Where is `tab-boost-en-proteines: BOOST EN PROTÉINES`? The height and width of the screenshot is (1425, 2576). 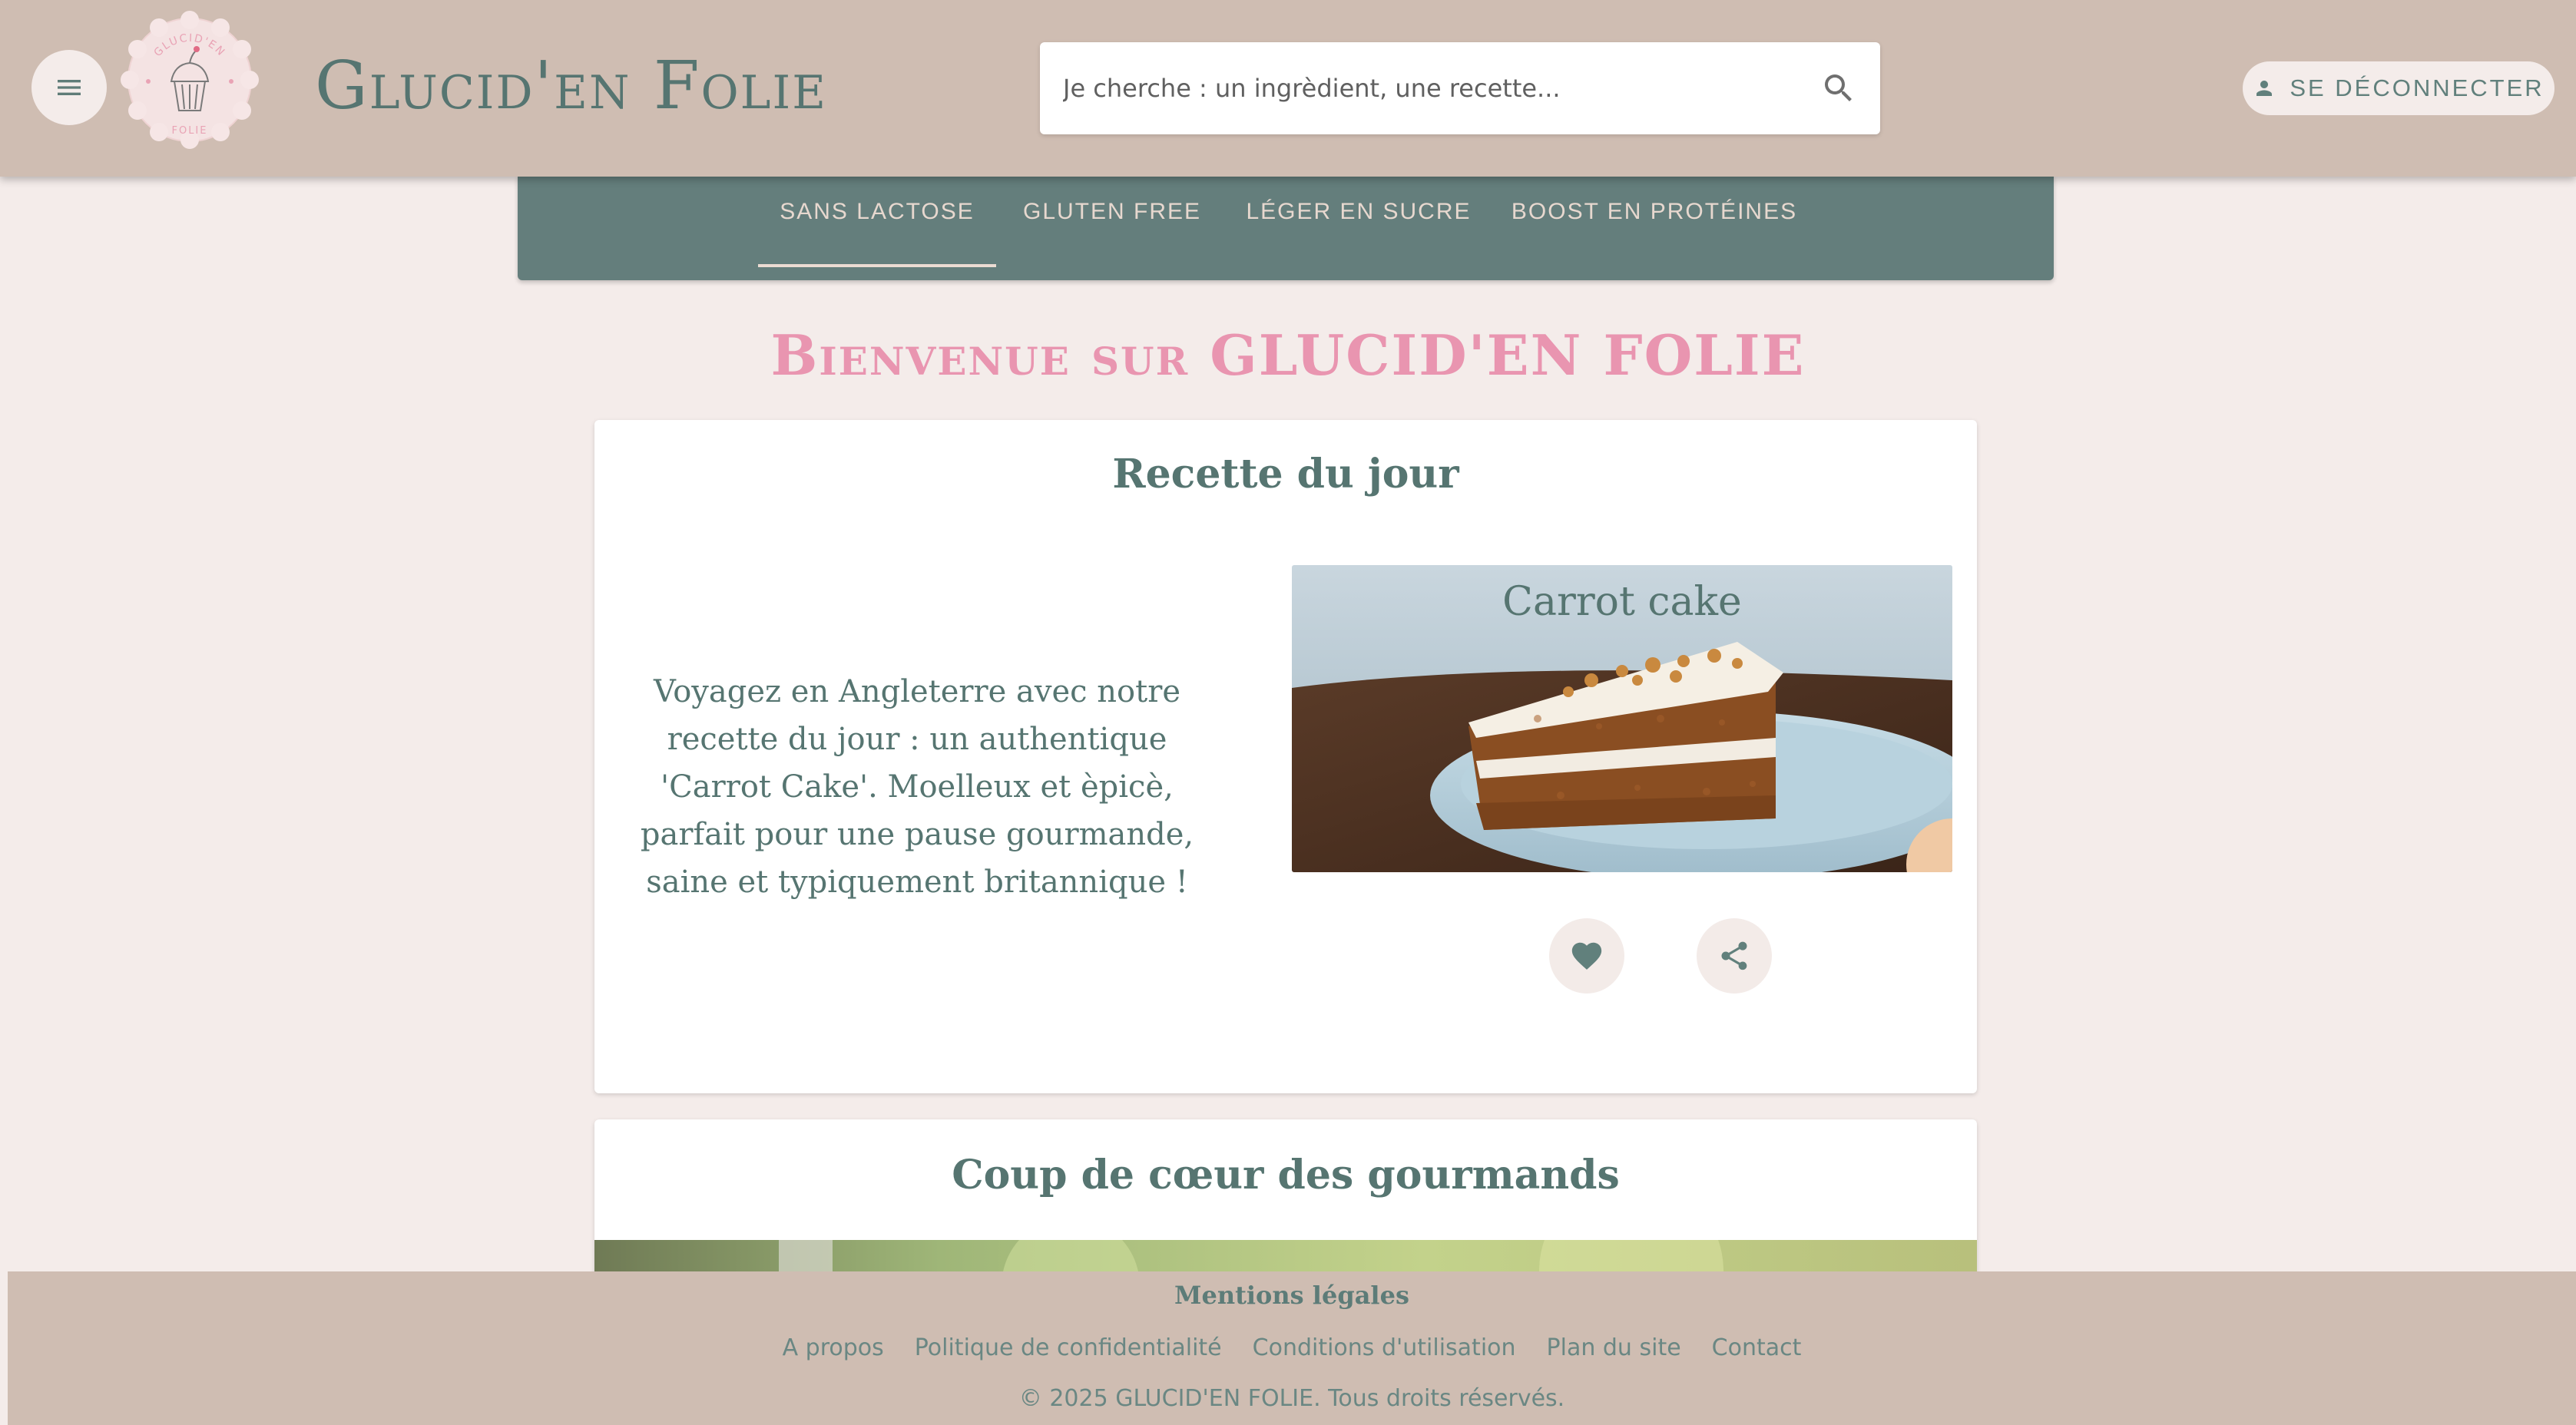
tab-boost-en-proteines: BOOST EN PROTÉINES is located at coordinates (1654, 212).